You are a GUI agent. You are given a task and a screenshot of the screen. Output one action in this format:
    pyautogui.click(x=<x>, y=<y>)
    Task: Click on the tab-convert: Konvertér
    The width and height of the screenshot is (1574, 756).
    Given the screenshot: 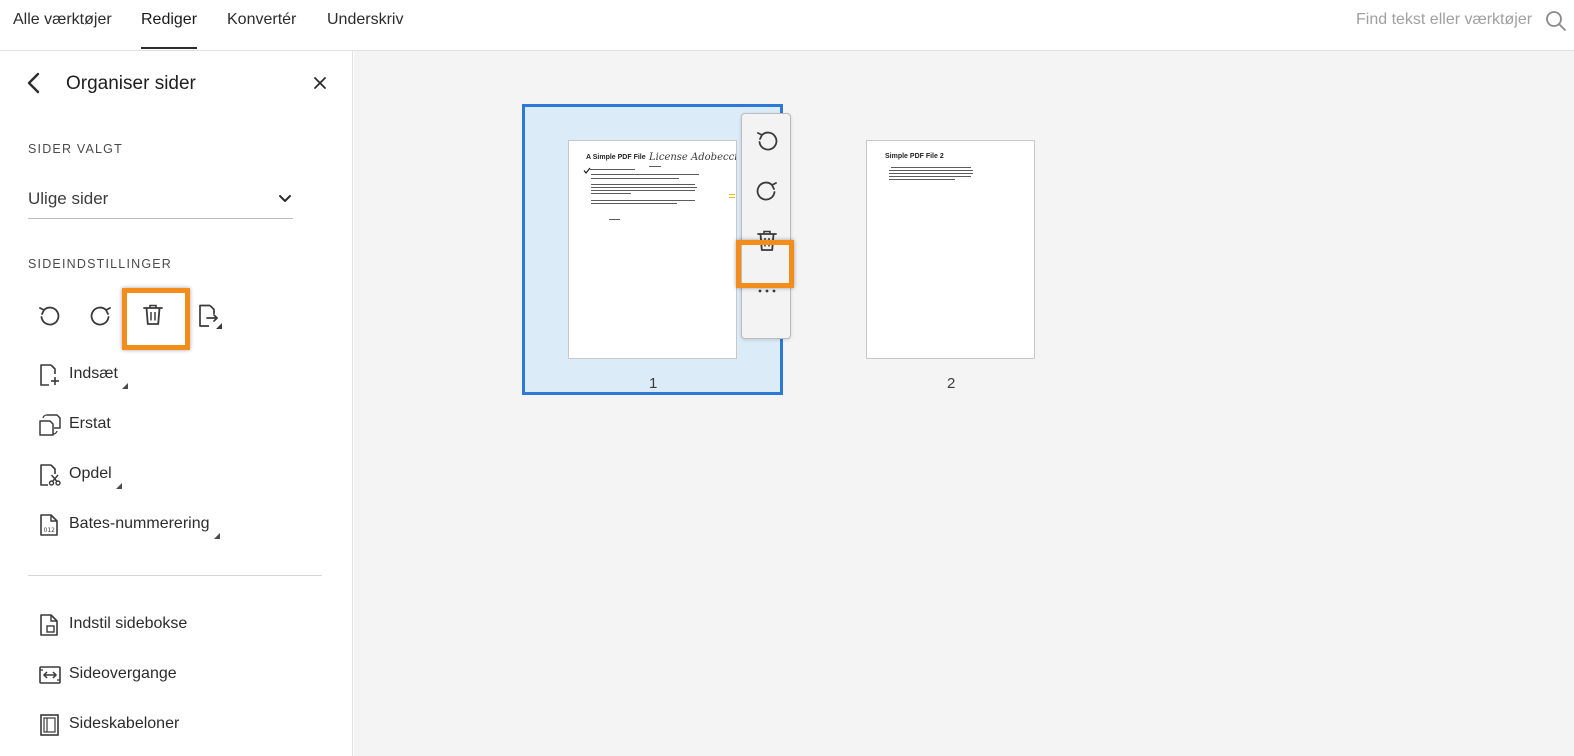 What is the action you would take?
    pyautogui.click(x=261, y=20)
    